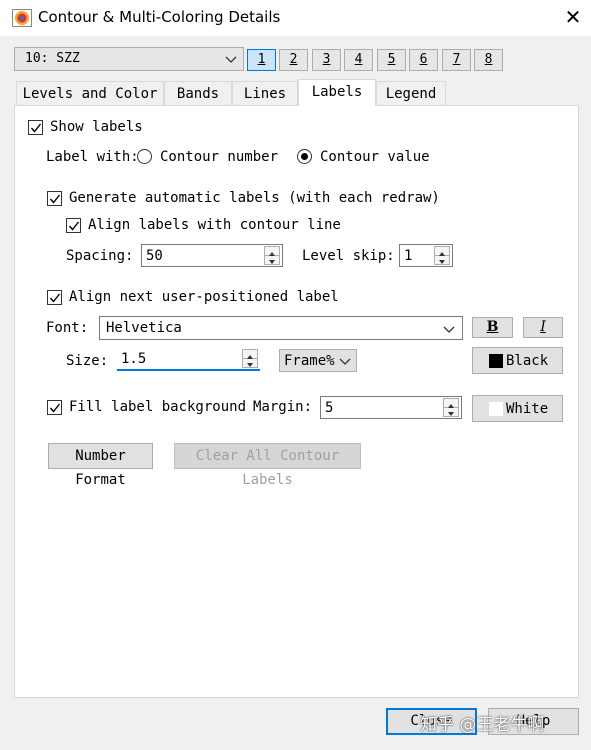  I want to click on clear-all-labels-button: Clear All Contour Labels, so click(267, 465).